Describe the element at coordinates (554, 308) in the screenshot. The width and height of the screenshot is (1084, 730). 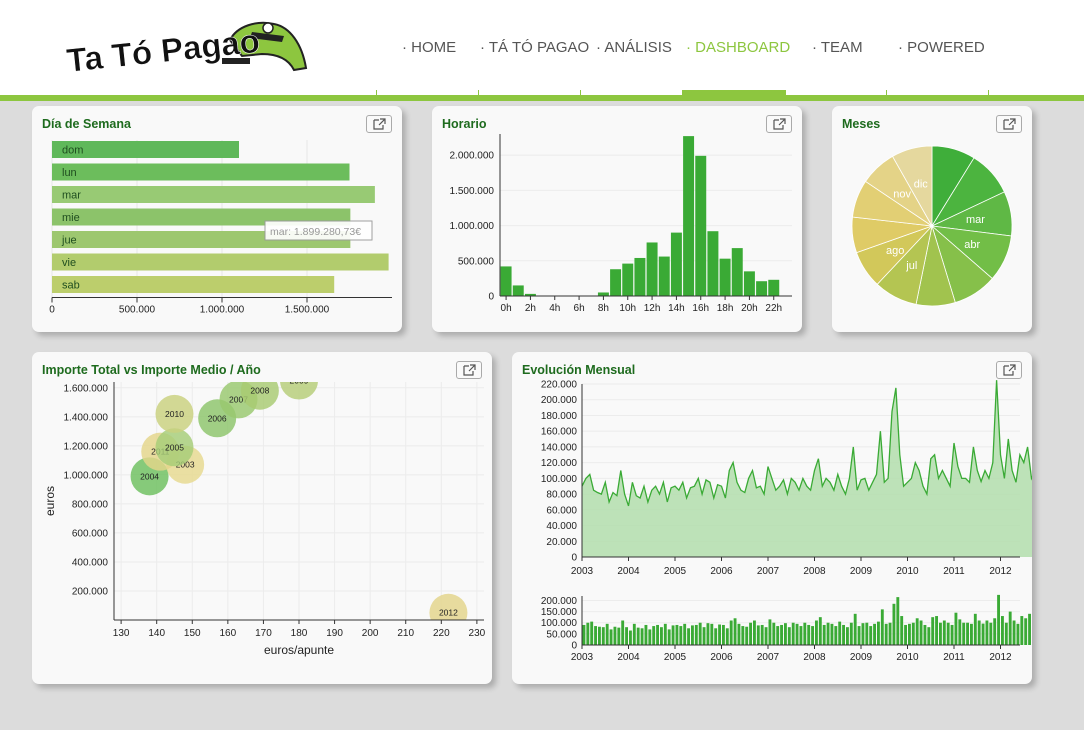
I see `x-tick-label: 4h` at that location.